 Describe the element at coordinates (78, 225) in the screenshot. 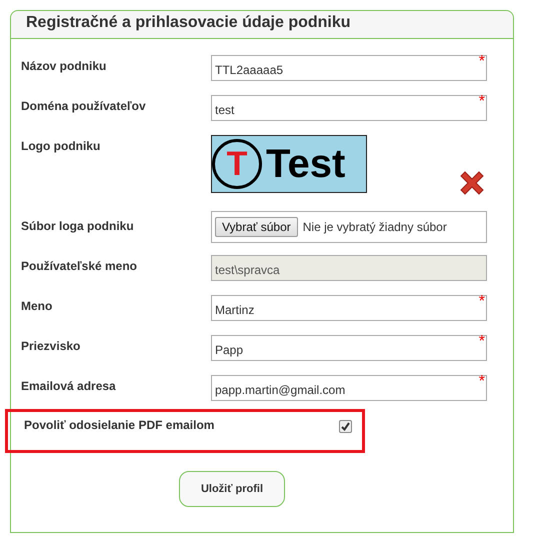

I see `field-label: Súbor loga podniku` at that location.